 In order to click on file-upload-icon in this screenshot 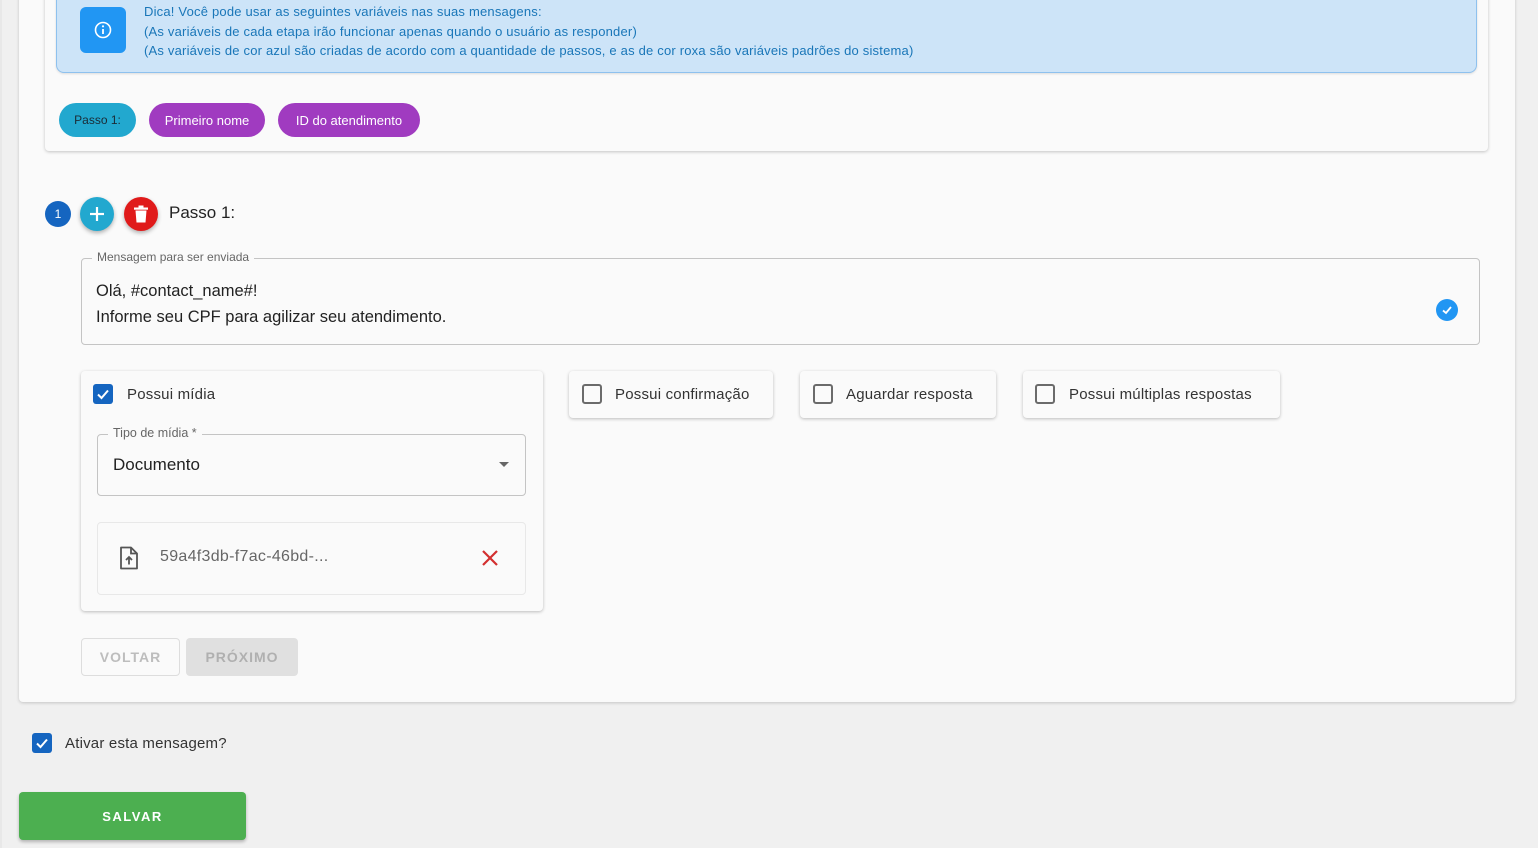, I will do `click(129, 560)`.